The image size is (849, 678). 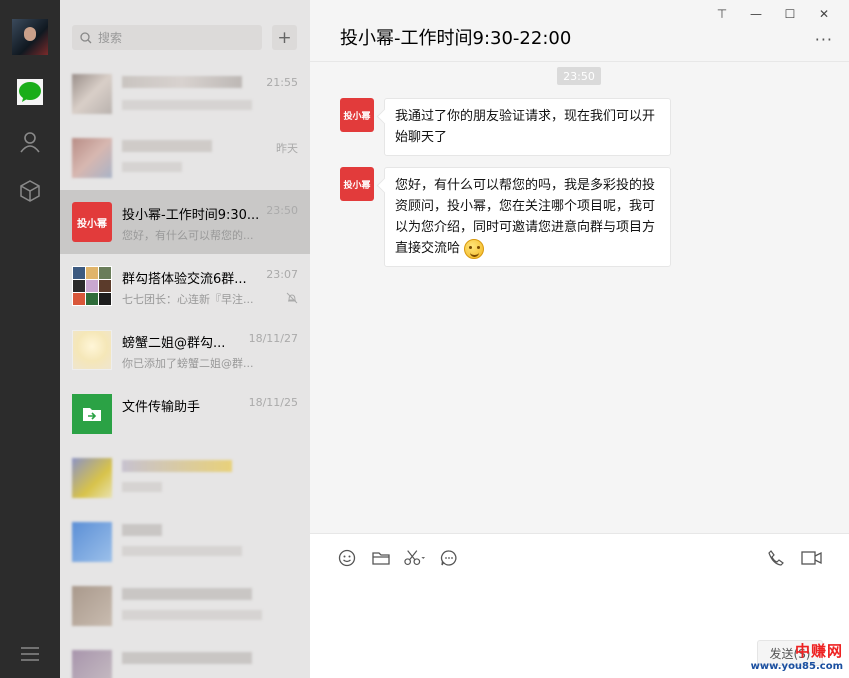 I want to click on message-timestamp: 23:50, so click(x=579, y=76).